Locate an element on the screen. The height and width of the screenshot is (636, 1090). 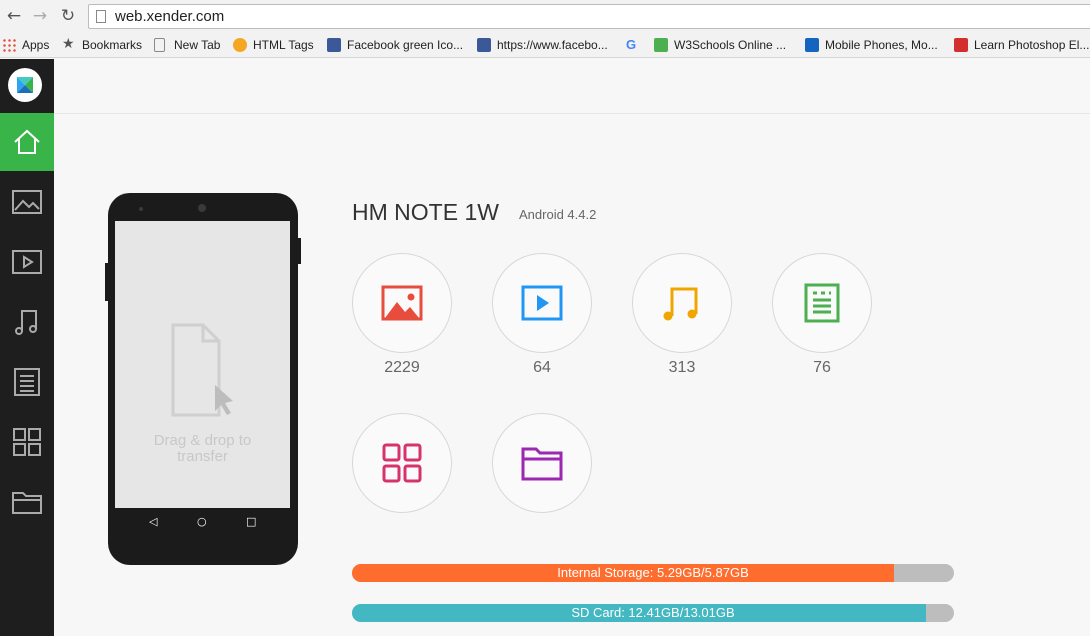
sd-card-storage-label: SD Card: 12.41GB/13.01GB is located at coordinates (653, 612).